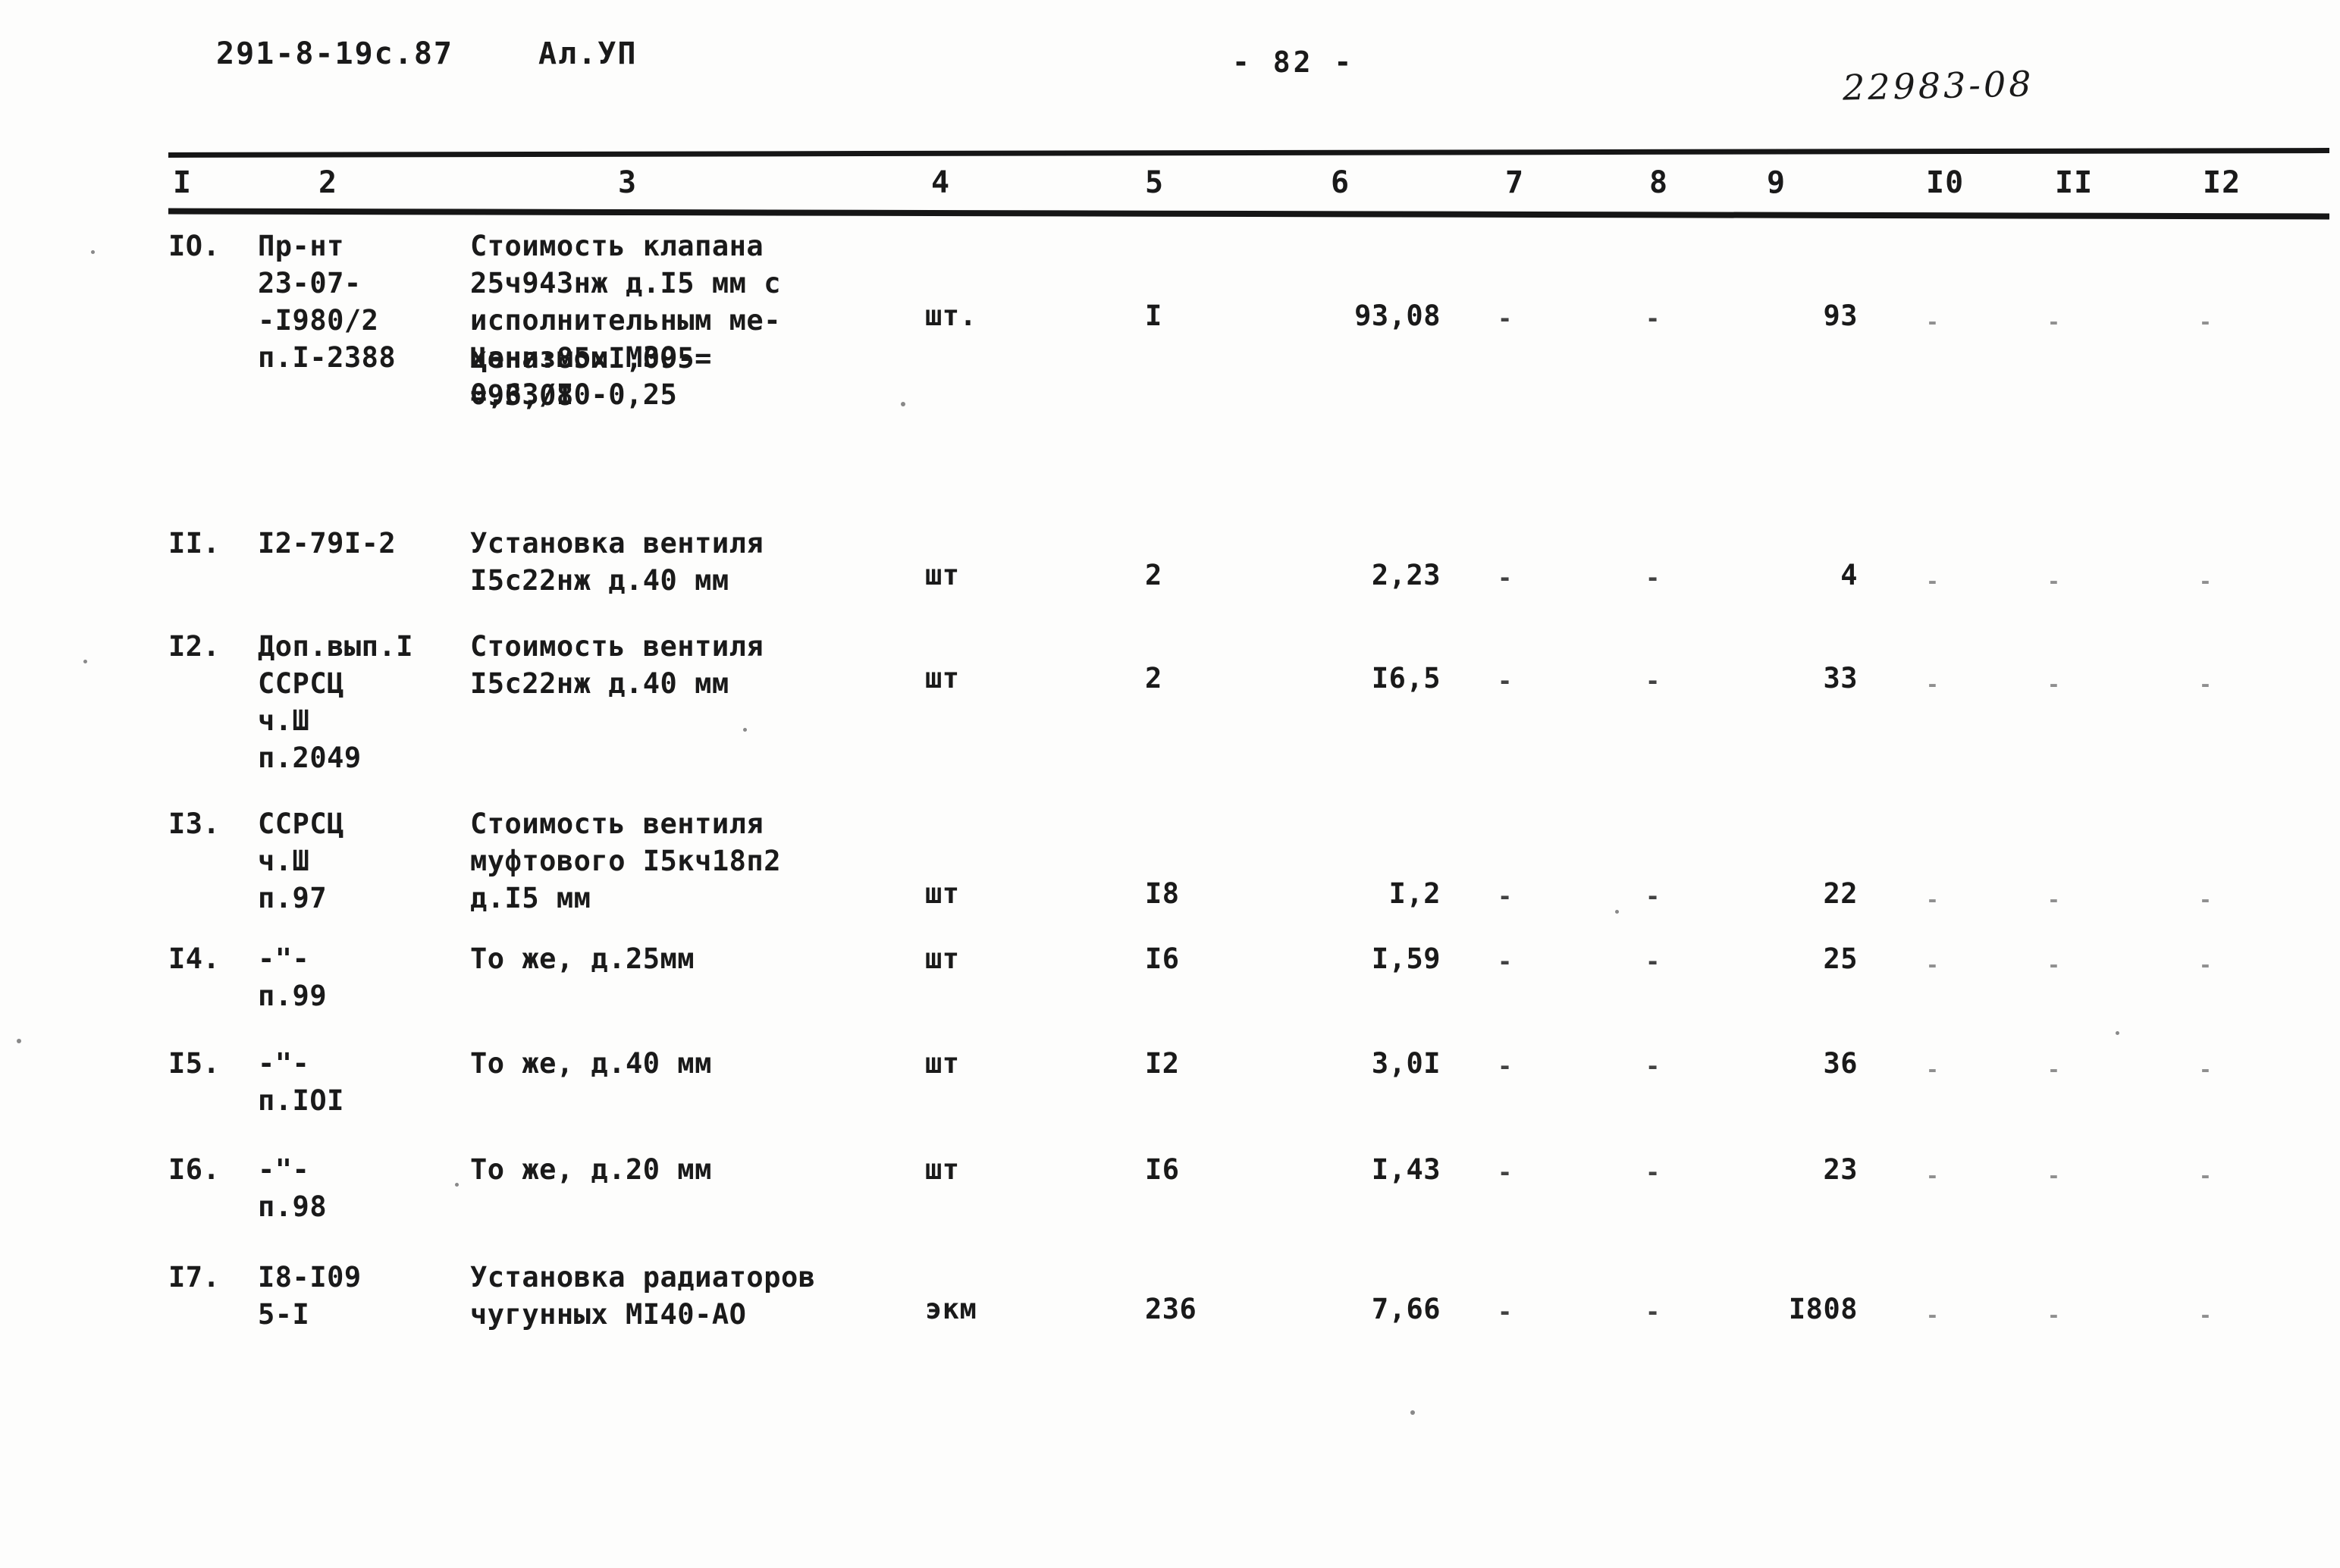  I want to click on cell-description: То же, д.40 мм, so click(591, 1063).